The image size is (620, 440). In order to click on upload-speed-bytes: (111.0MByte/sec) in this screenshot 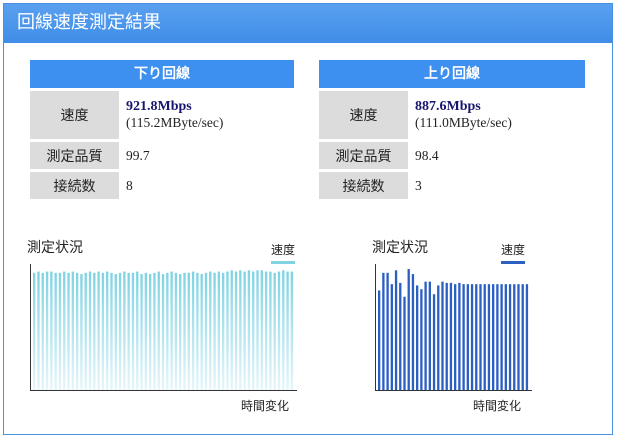, I will do `click(463, 122)`.